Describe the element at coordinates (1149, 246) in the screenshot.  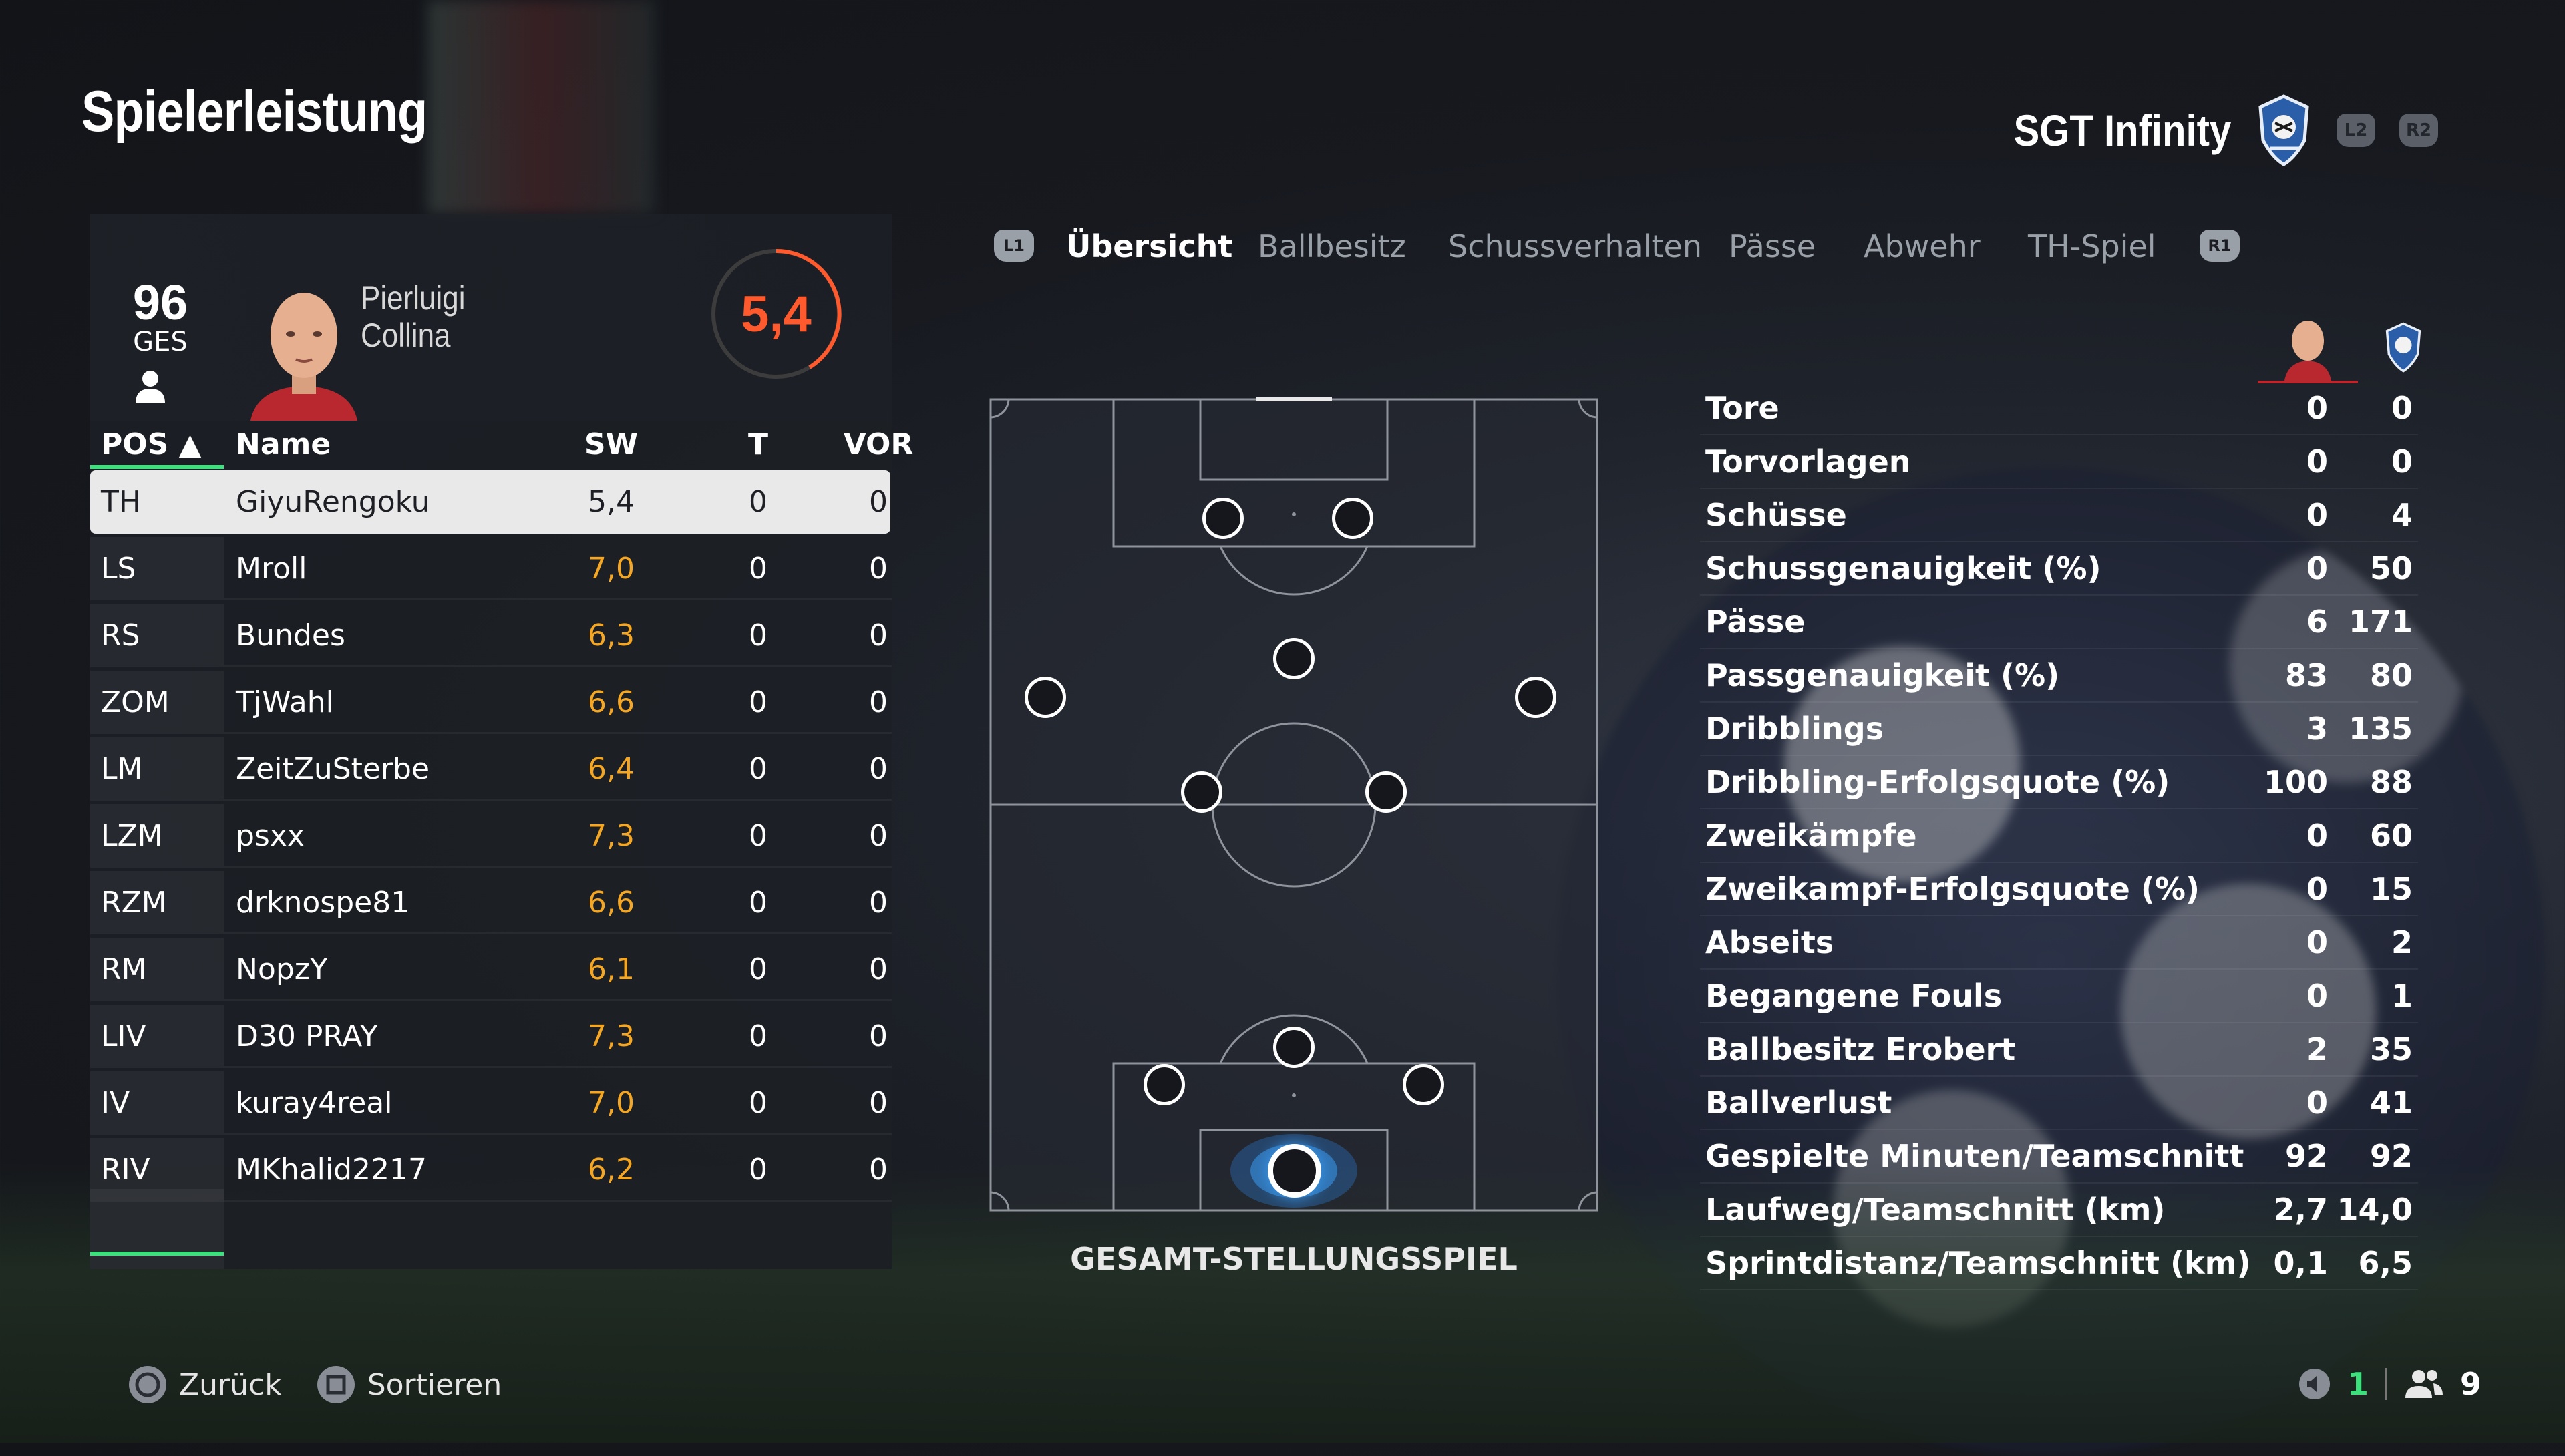
I see `tab-uebersicht: Übersicht` at that location.